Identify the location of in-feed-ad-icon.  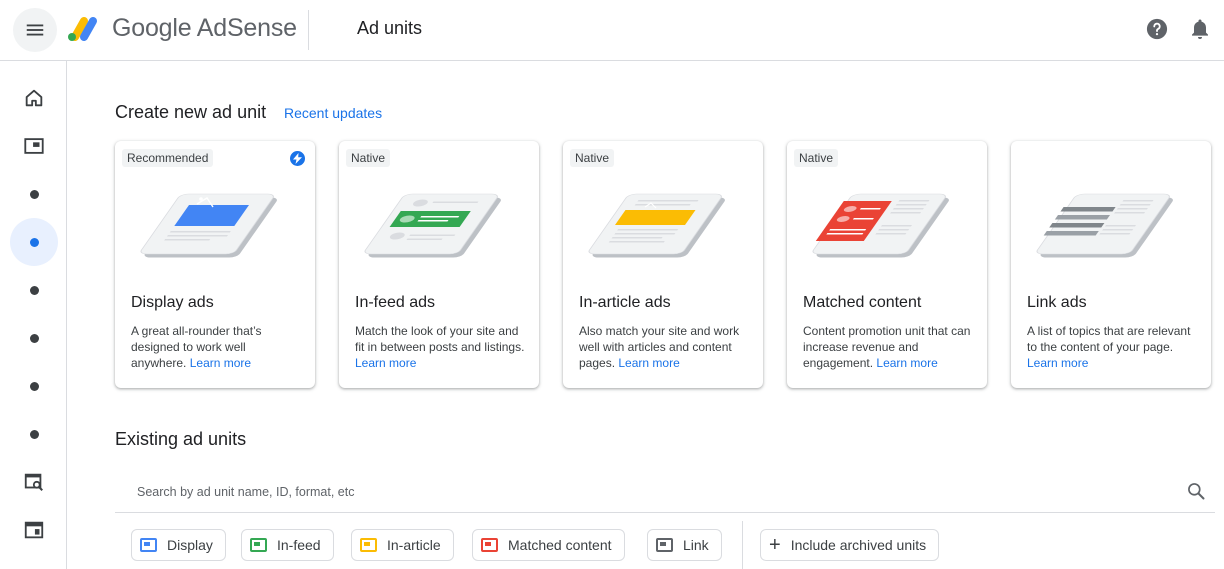
(258, 545).